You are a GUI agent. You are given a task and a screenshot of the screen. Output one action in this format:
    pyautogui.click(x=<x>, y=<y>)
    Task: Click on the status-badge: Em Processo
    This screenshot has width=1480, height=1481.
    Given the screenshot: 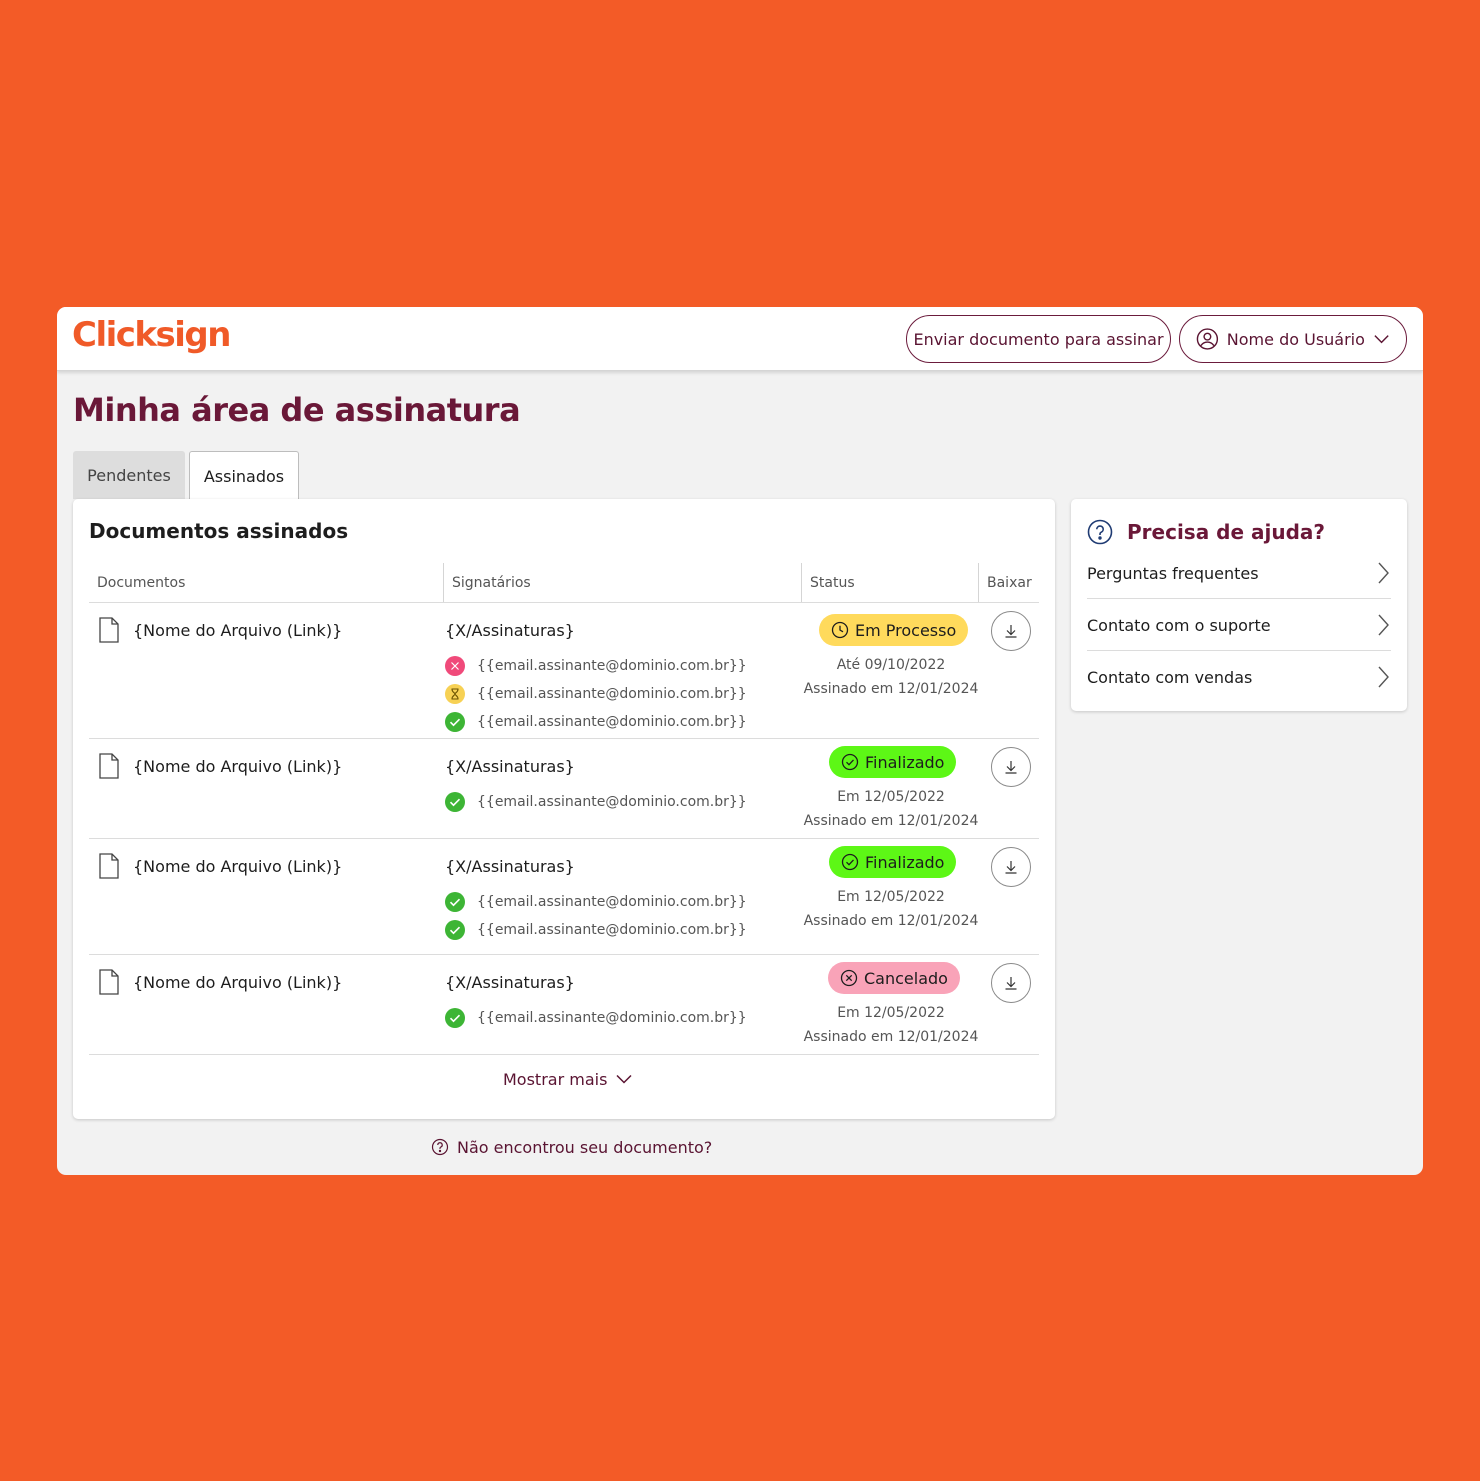 What is the action you would take?
    pyautogui.click(x=894, y=630)
    